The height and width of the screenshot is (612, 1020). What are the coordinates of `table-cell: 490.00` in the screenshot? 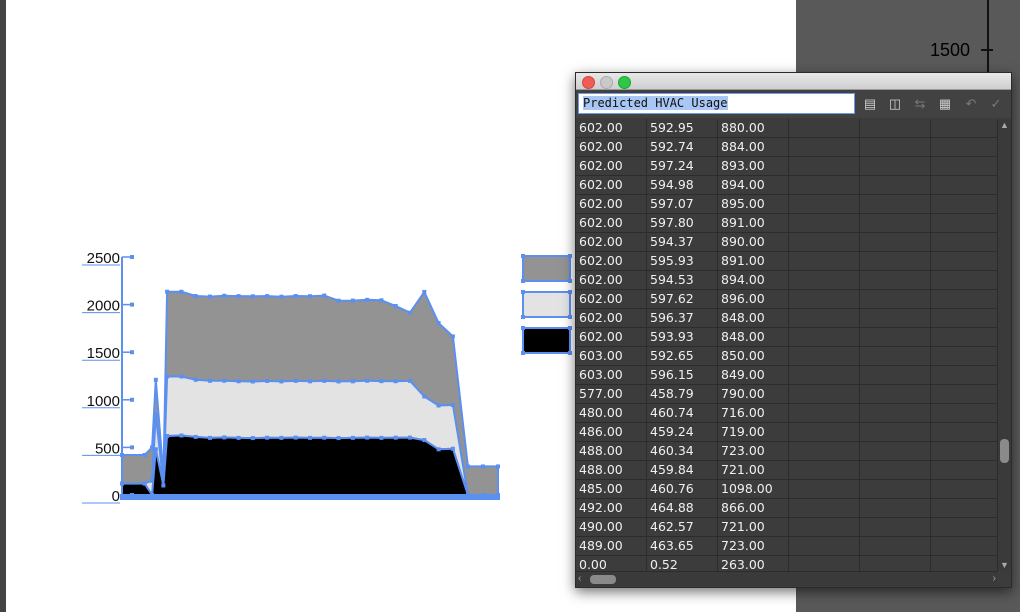 It's located at (611, 527).